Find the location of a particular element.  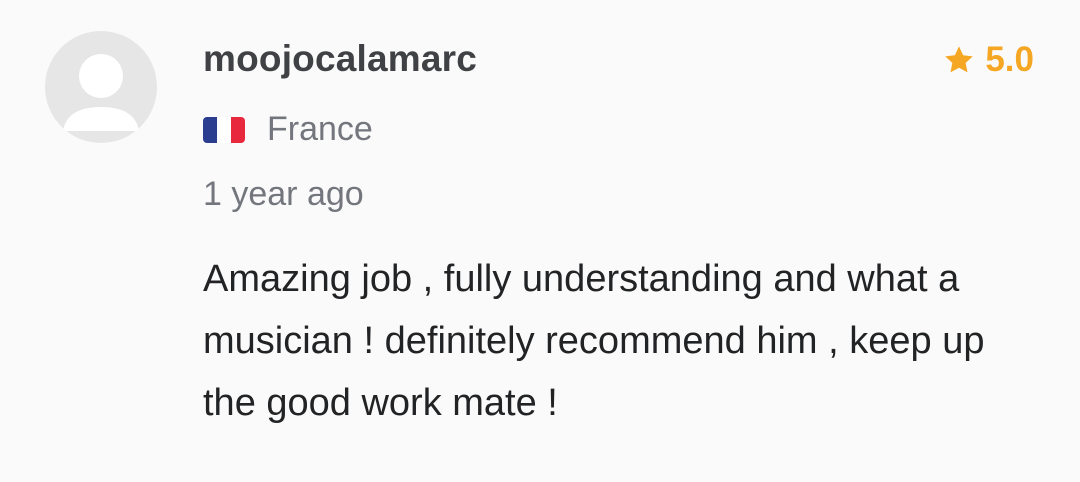

country-name: France is located at coordinates (320, 129).